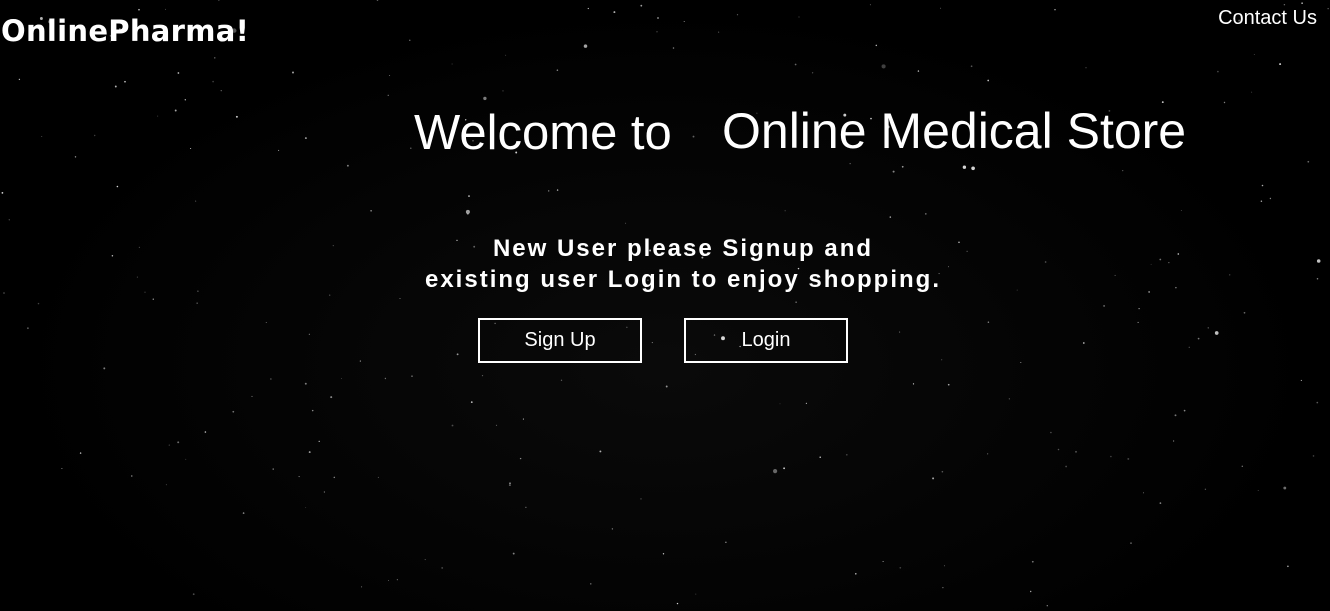  Describe the element at coordinates (683, 248) in the screenshot. I see `tagline-line-1: New User please Signup and` at that location.